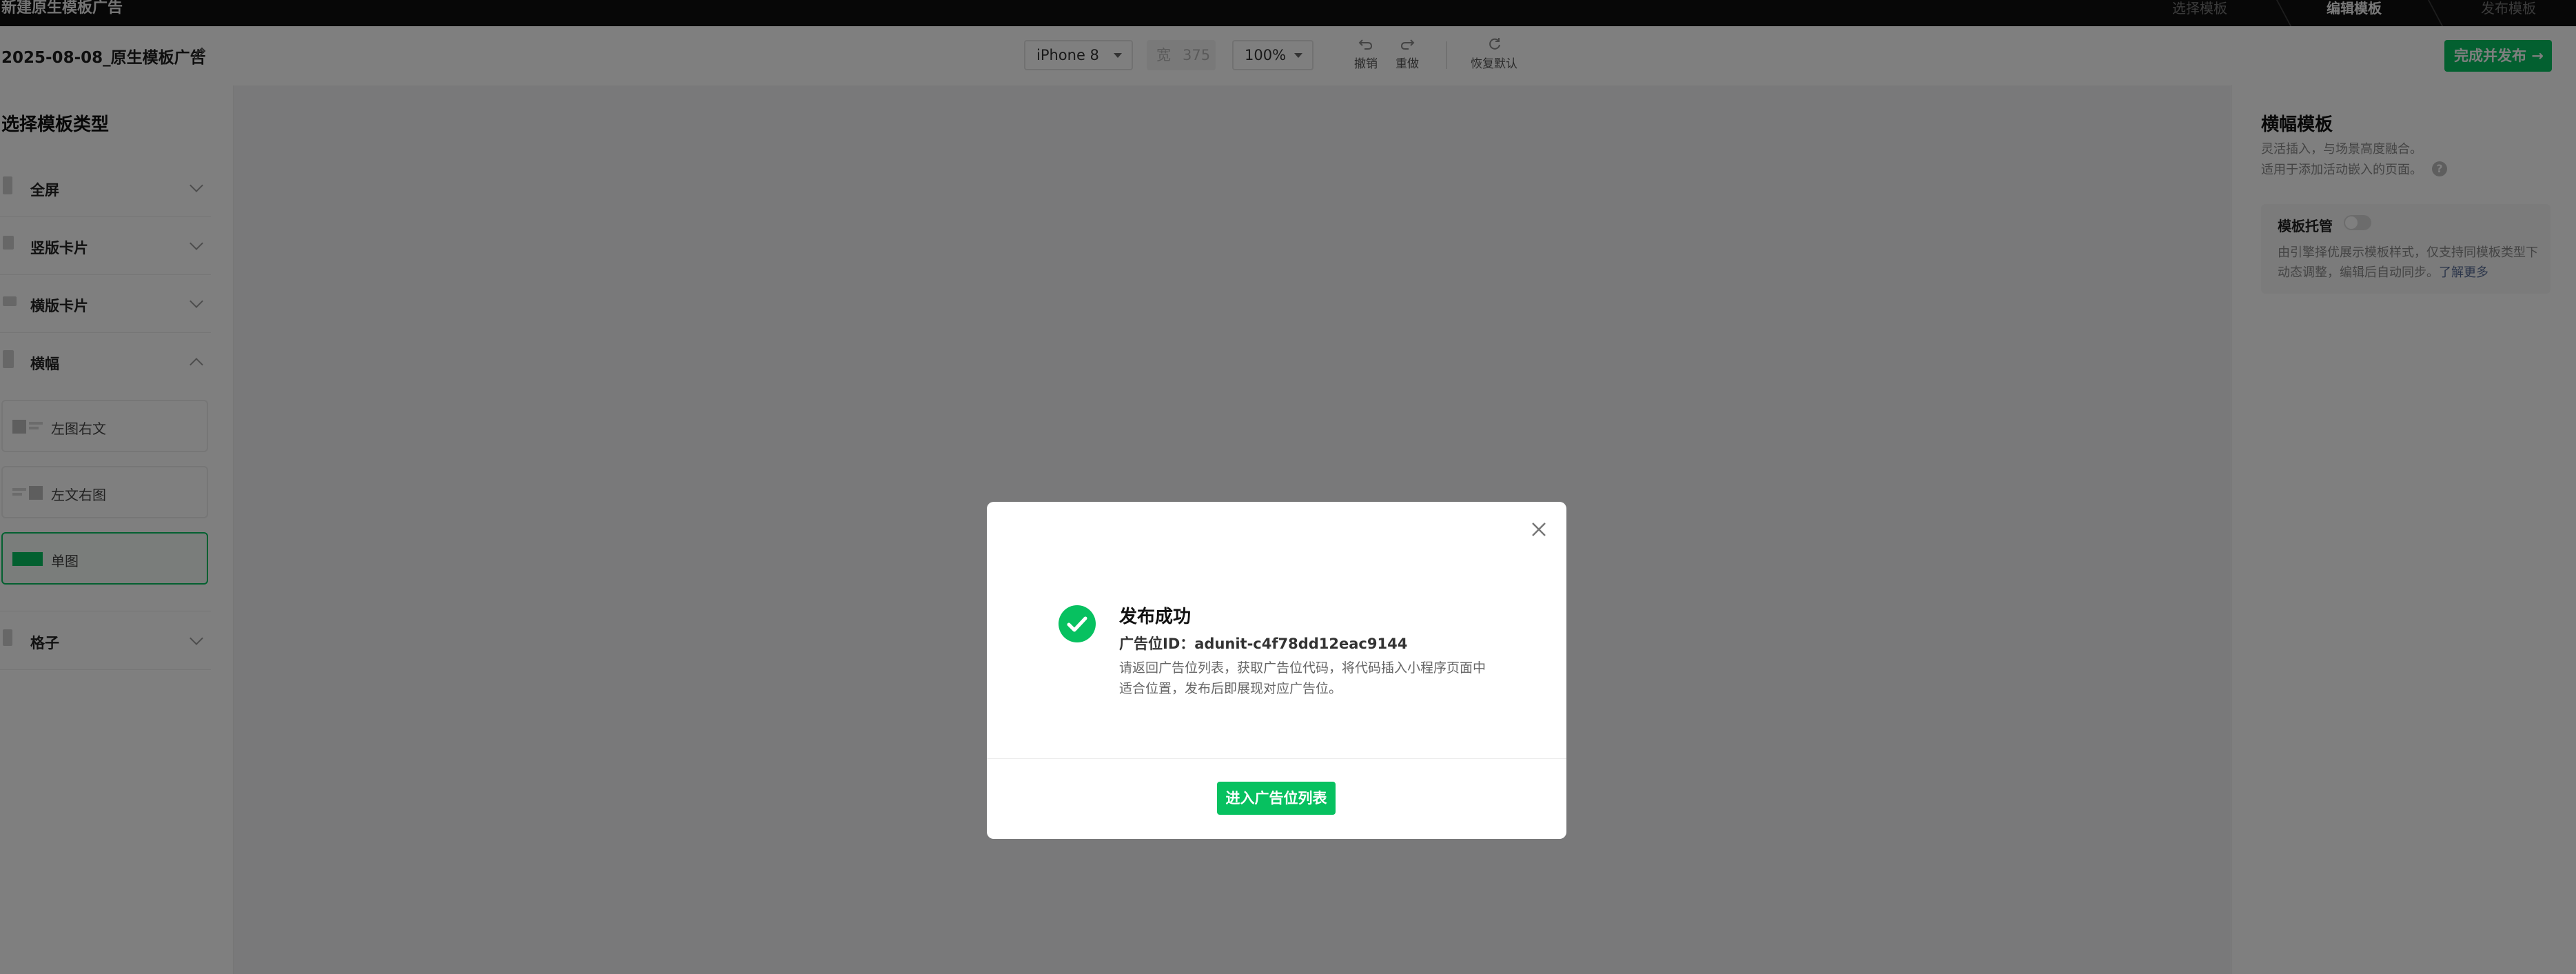 The height and width of the screenshot is (974, 2576). I want to click on close-icon, so click(1538, 529).